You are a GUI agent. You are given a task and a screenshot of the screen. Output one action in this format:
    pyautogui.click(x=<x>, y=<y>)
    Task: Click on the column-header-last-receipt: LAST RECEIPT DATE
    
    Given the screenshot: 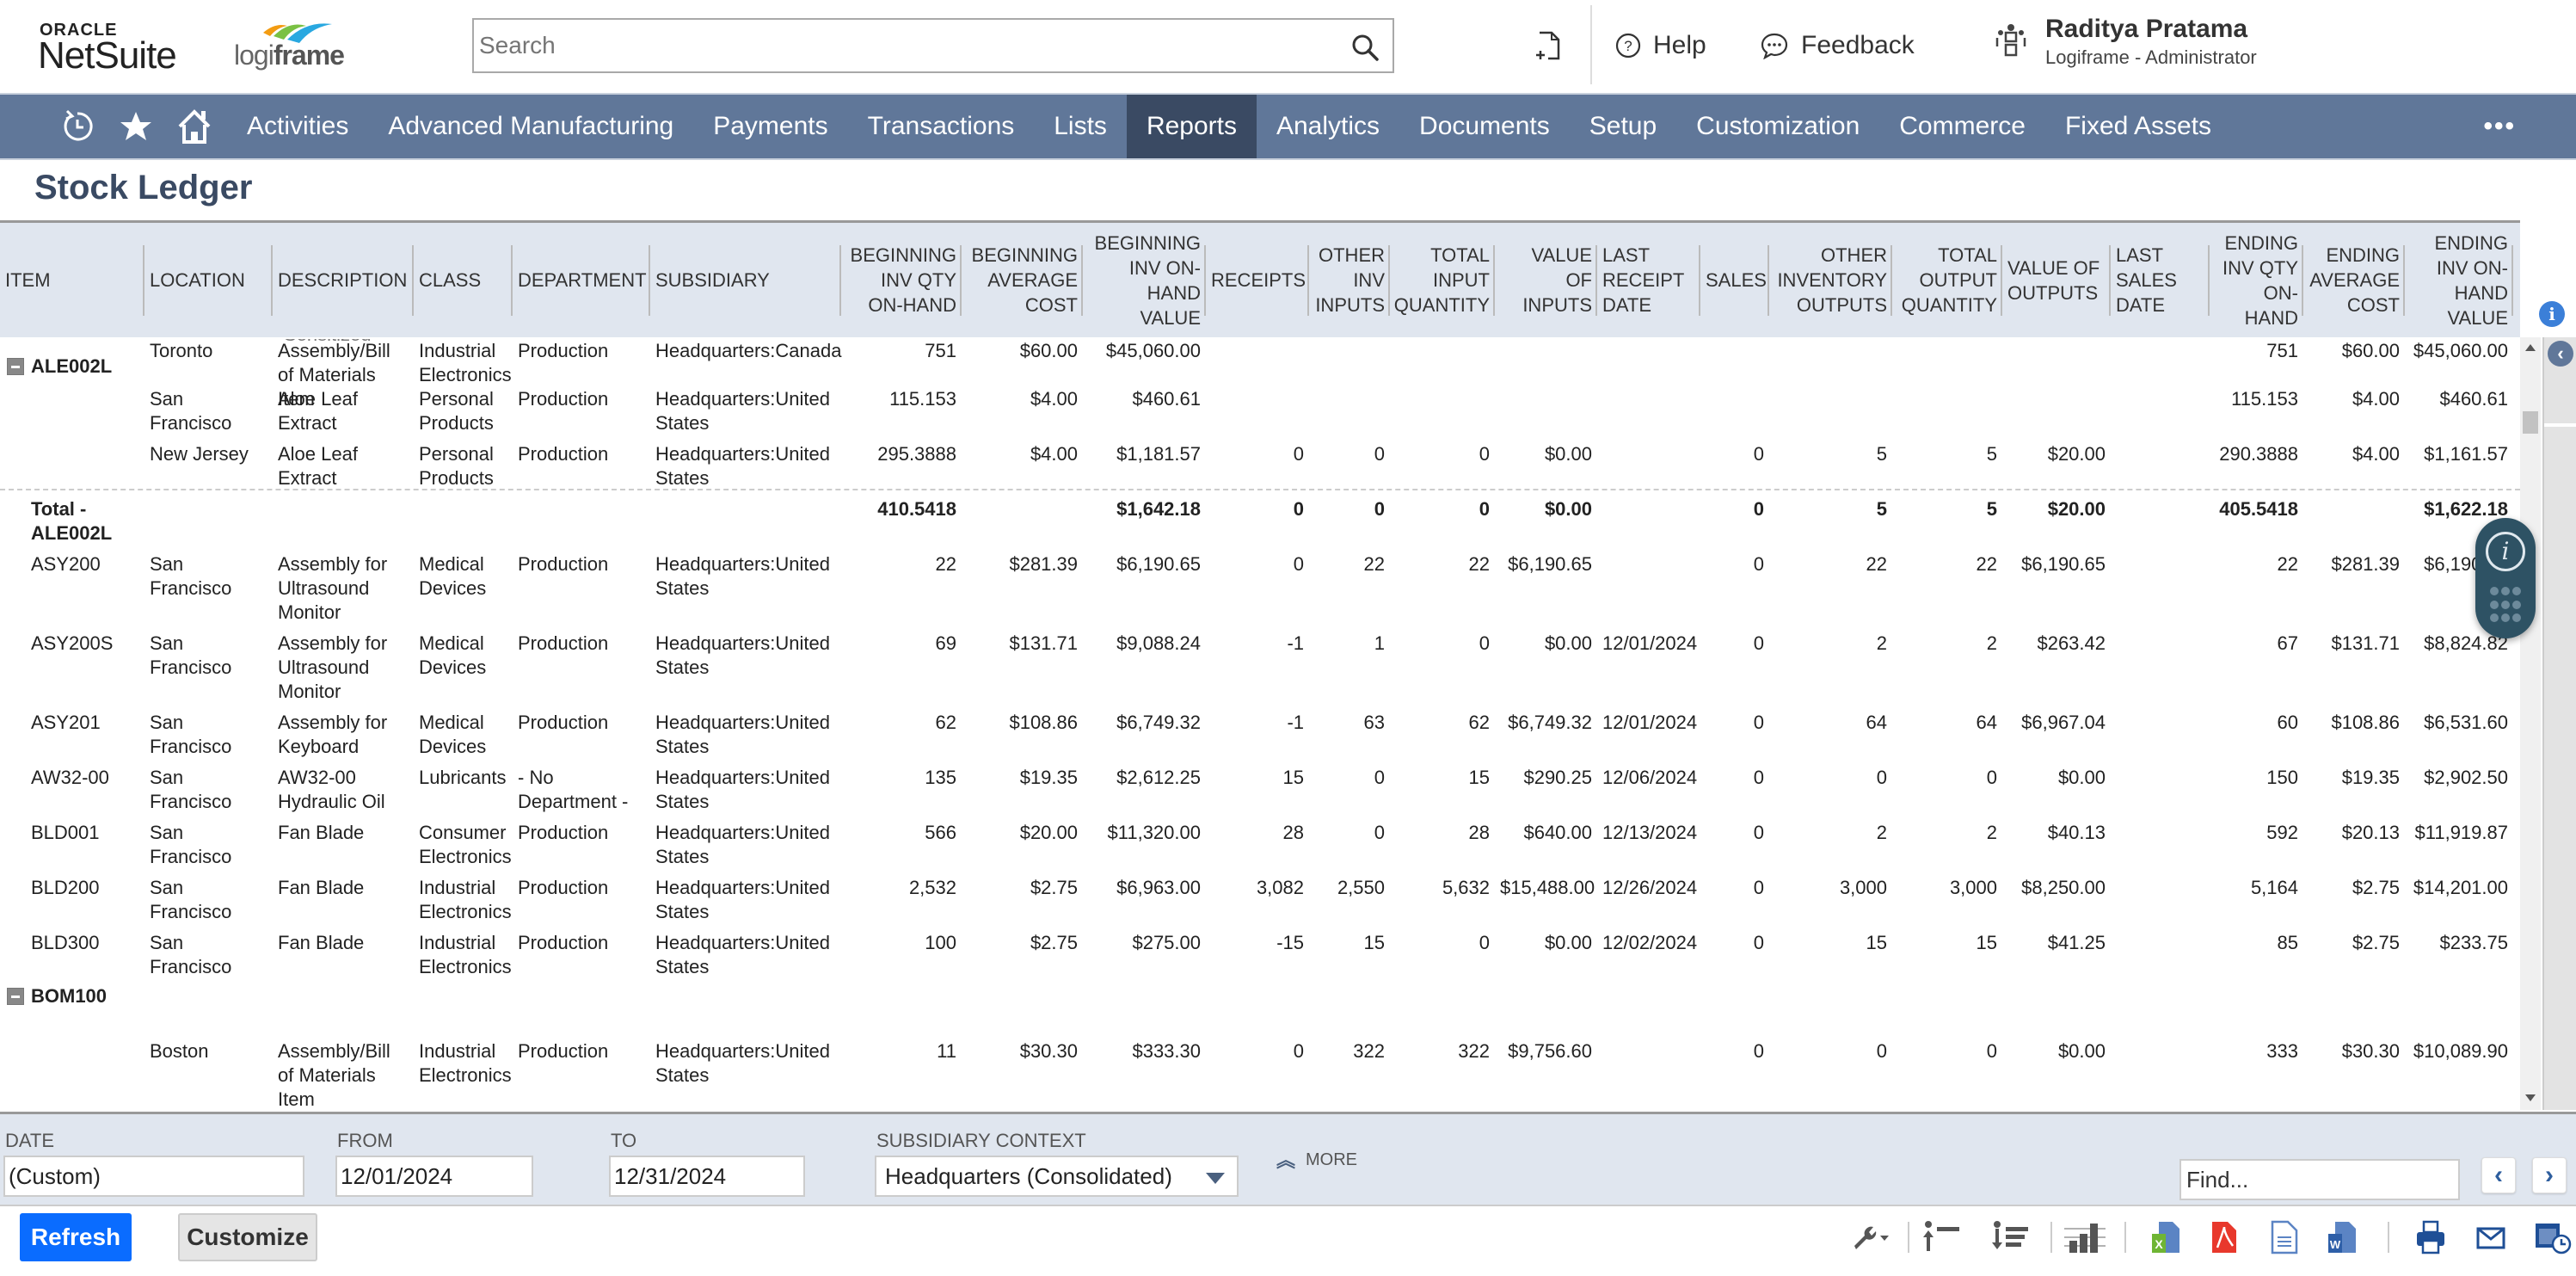 What is the action you would take?
    pyautogui.click(x=1648, y=280)
    